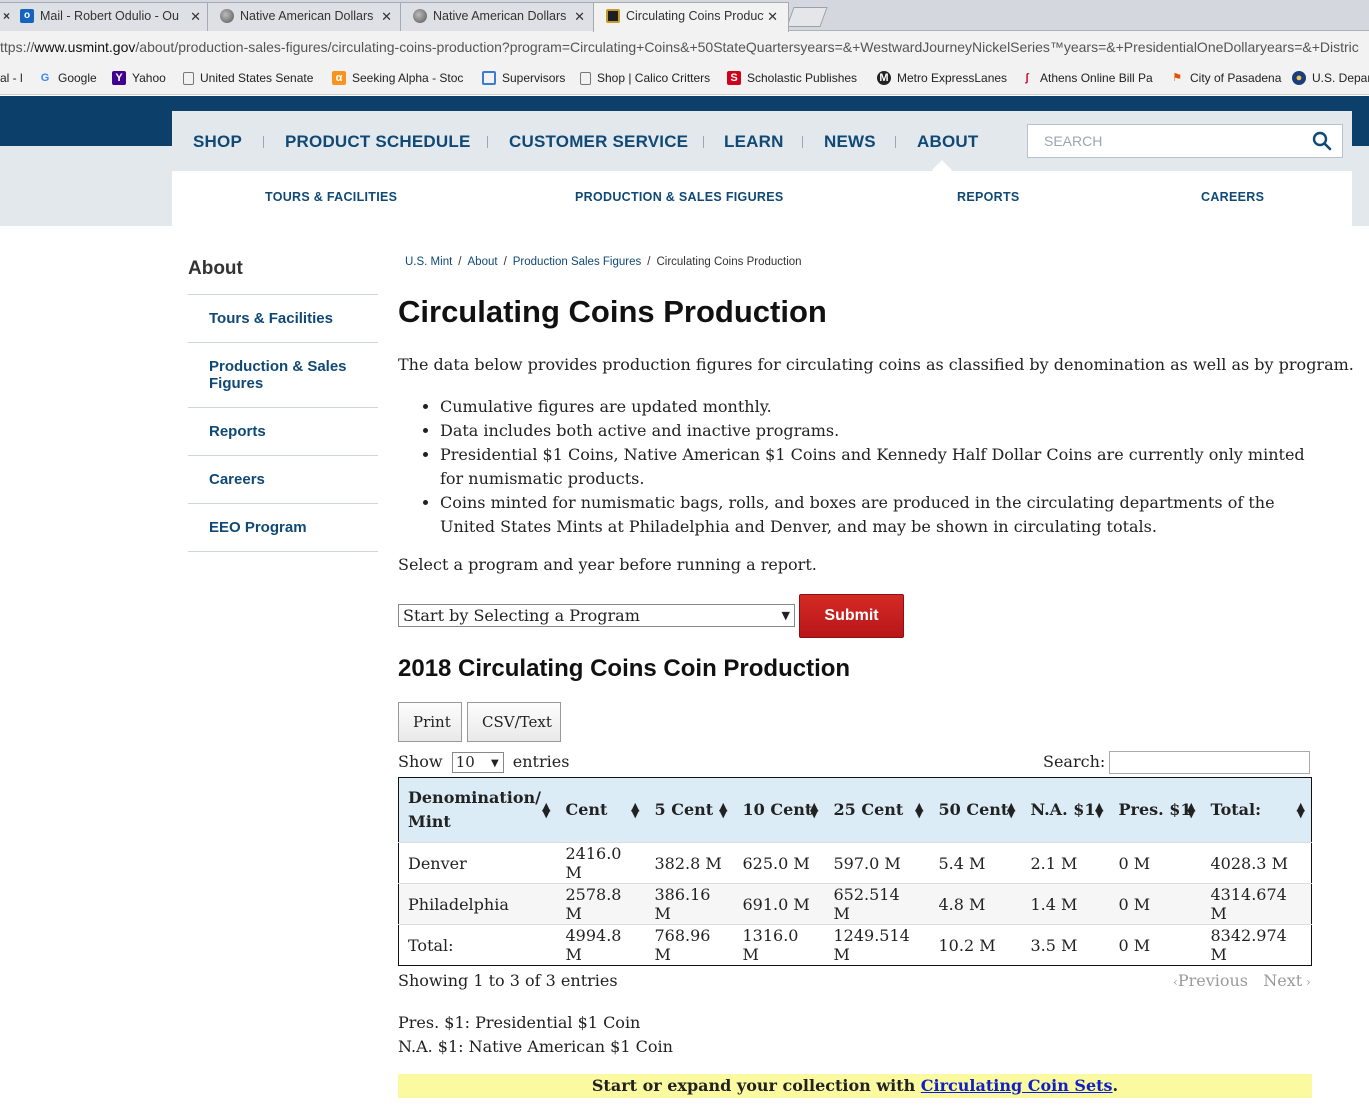 Image resolution: width=1369 pixels, height=1118 pixels. Describe the element at coordinates (283, 375) in the screenshot. I see `sidebar-item-production-sales-figures: Production & Sales Figures` at that location.